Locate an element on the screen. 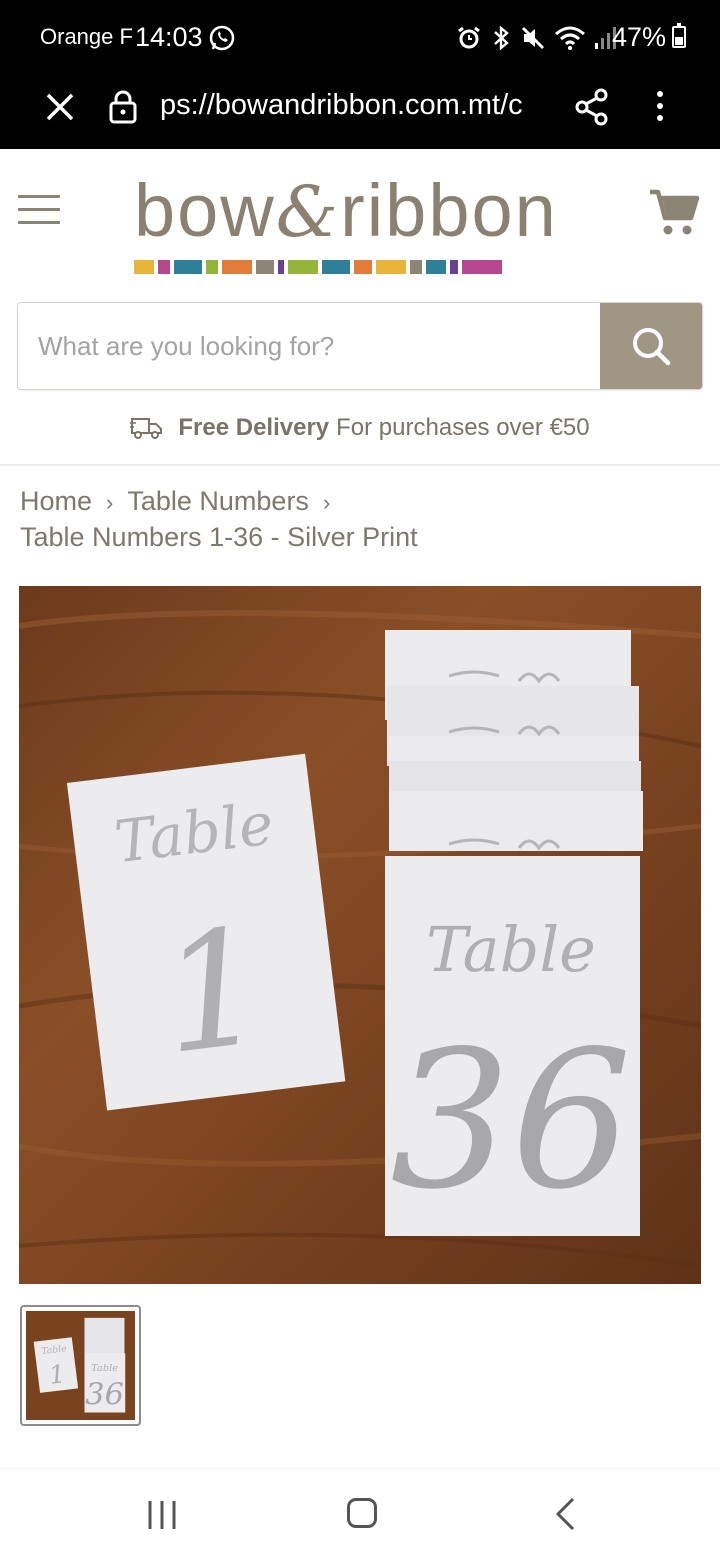 This screenshot has width=720, height=1560. cart-icon is located at coordinates (674, 214).